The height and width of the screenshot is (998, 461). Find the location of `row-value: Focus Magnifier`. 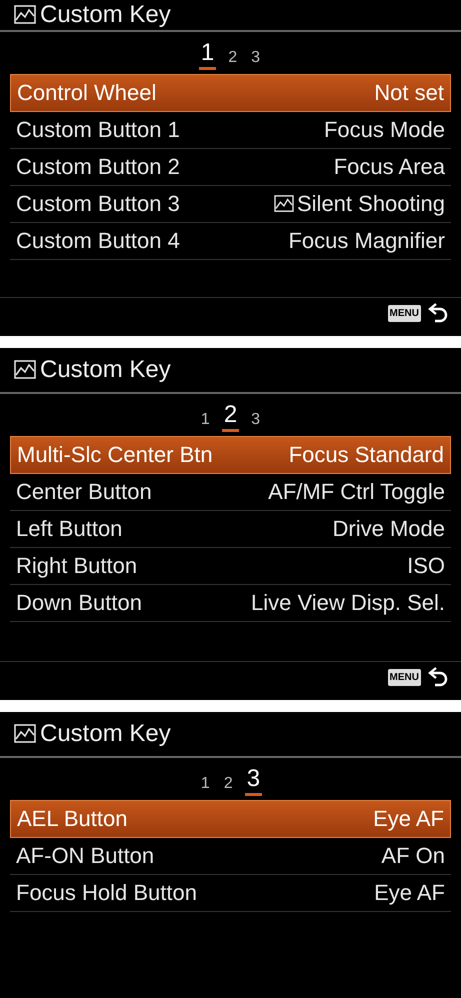

row-value: Focus Magnifier is located at coordinates (366, 241).